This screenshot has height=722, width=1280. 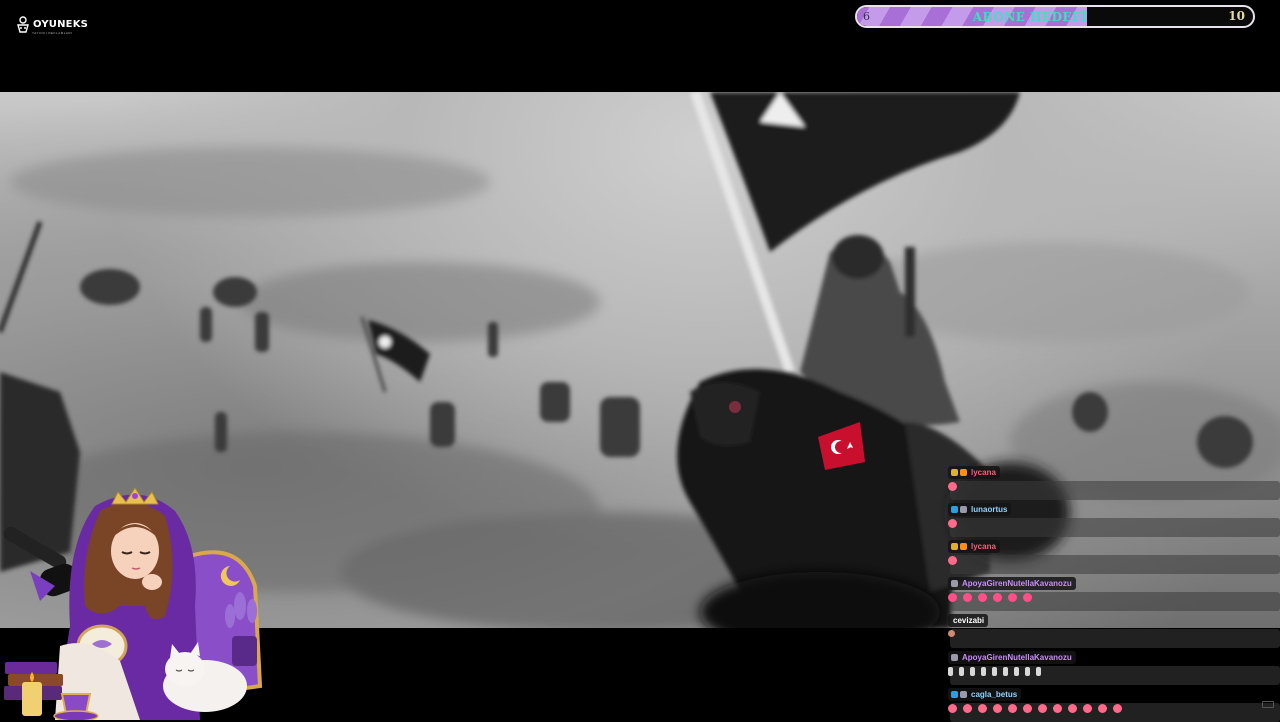 I want to click on chat-message-header: lunaortus, so click(x=980, y=509).